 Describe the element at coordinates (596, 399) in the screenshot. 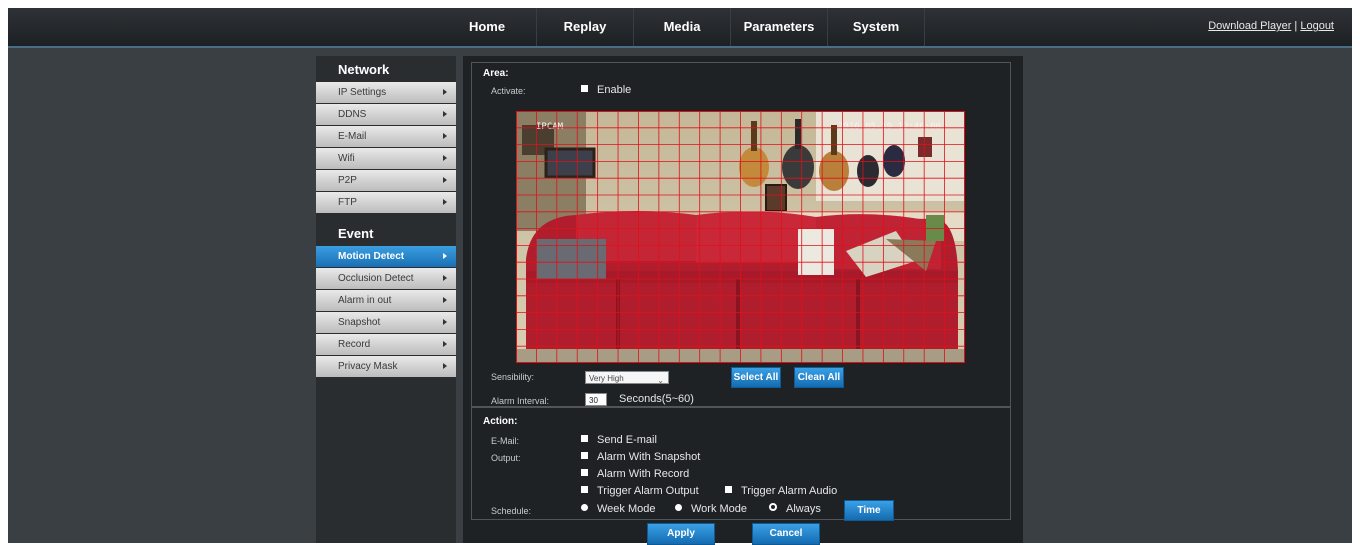

I see `alarm-interval-input: 30` at that location.